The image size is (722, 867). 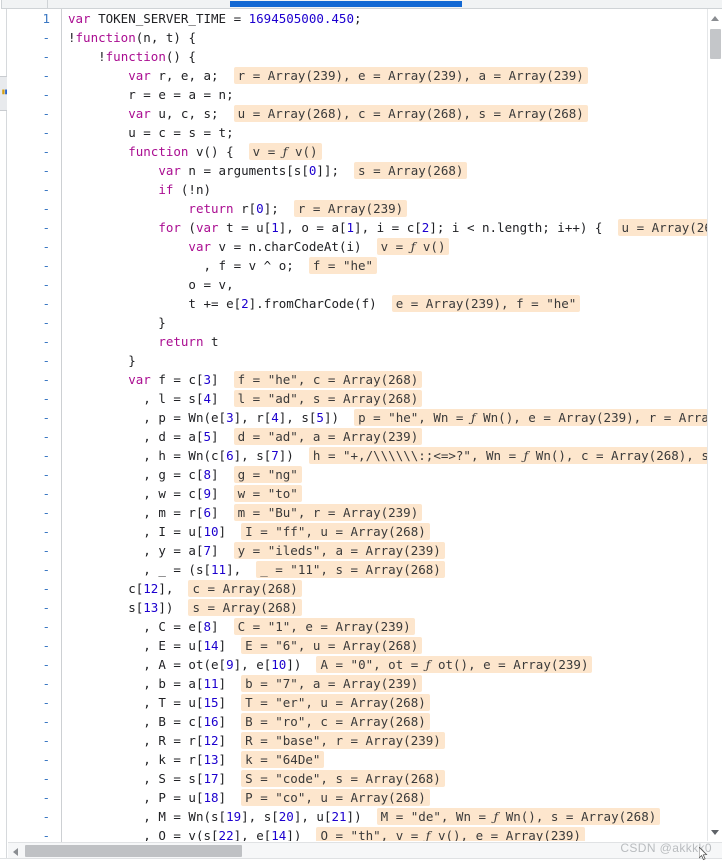 What do you see at coordinates (387, 797) in the screenshot?
I see `code-line: , P = u[18] P = "co", u = Array(268)` at bounding box center [387, 797].